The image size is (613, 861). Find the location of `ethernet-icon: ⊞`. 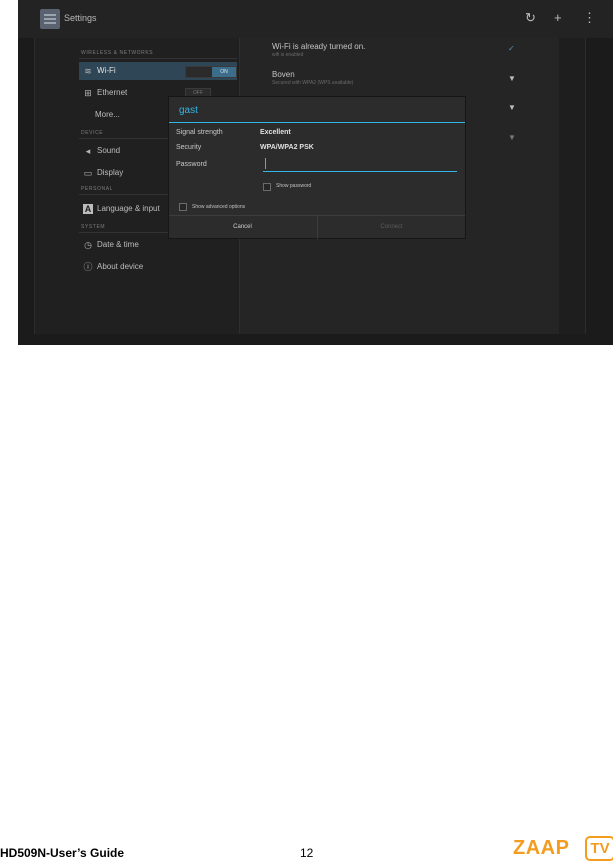

ethernet-icon: ⊞ is located at coordinates (88, 93).